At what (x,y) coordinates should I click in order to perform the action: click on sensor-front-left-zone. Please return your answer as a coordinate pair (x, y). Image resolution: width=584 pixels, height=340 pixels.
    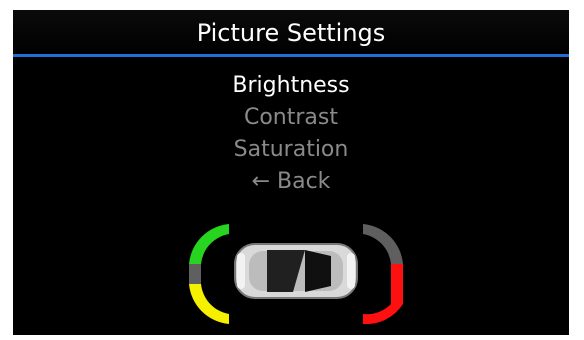
    Looking at the image, I should click on (209, 244).